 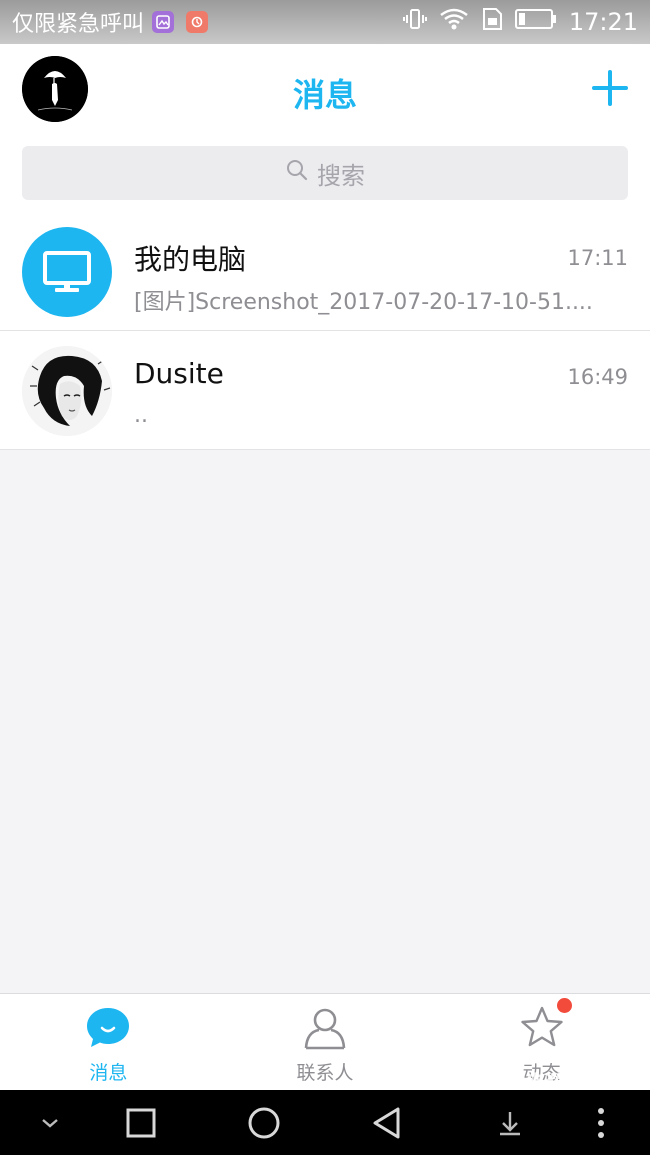 I want to click on conversation-name: 我的电脑, so click(x=190, y=259).